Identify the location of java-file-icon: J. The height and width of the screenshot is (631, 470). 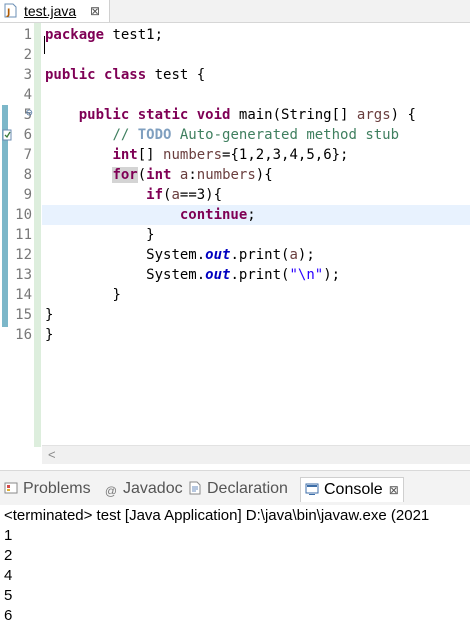
(10, 10).